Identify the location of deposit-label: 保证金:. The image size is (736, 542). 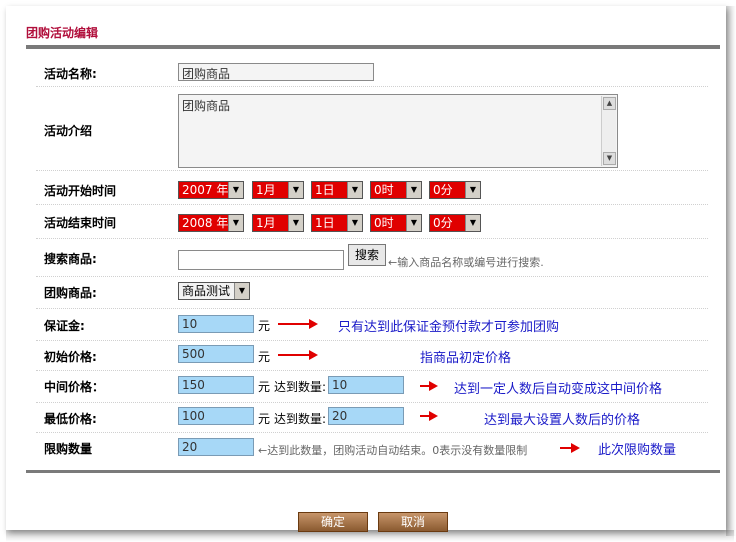
(64, 326).